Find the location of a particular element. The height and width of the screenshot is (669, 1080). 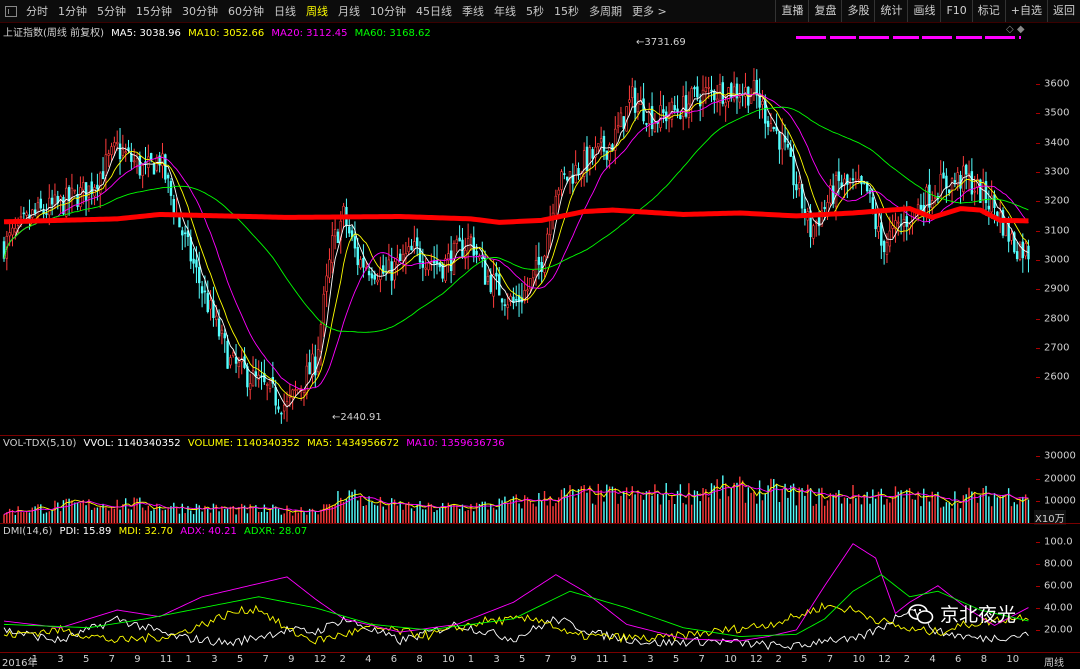

period-tab-1: 1分钟 is located at coordinates (72, 11).